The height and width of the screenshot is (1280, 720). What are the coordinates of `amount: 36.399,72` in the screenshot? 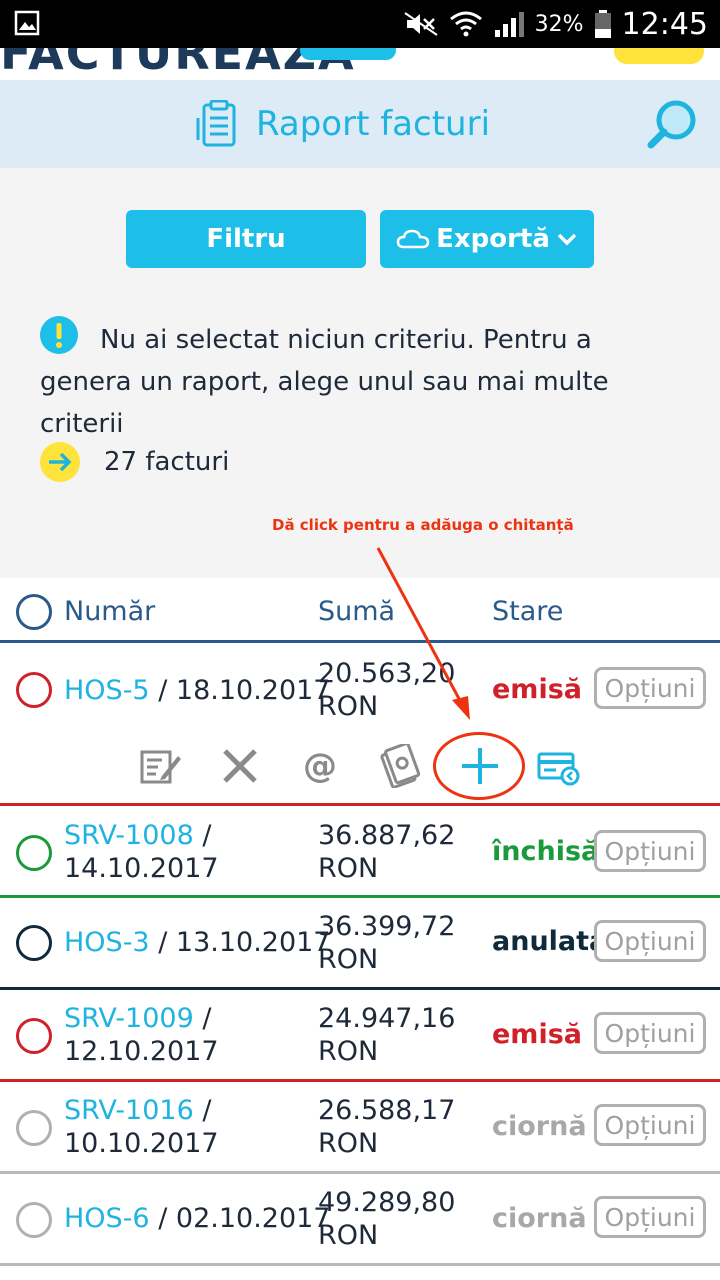 It's located at (387, 926).